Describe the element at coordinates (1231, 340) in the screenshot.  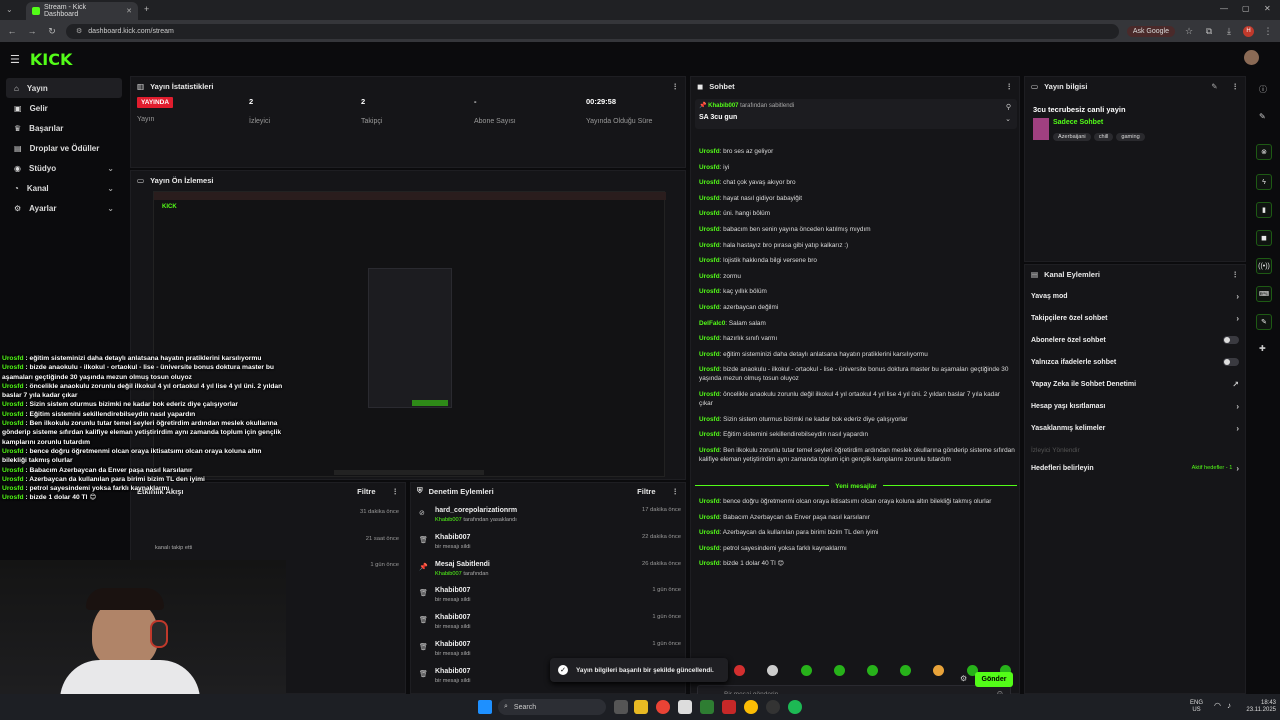
I see `toggle-switch` at that location.